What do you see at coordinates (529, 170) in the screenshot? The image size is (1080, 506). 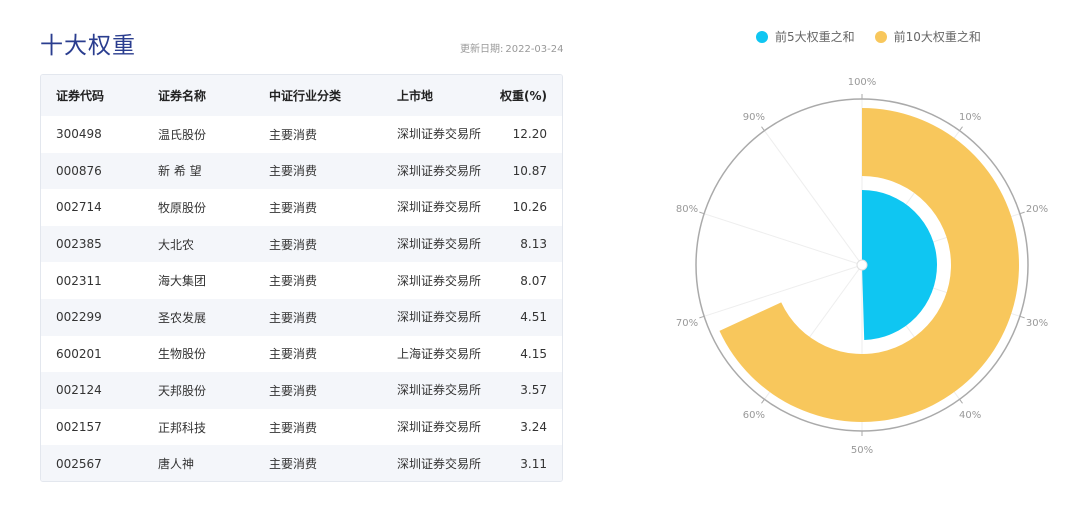 I see `cell-weight: 10.87` at bounding box center [529, 170].